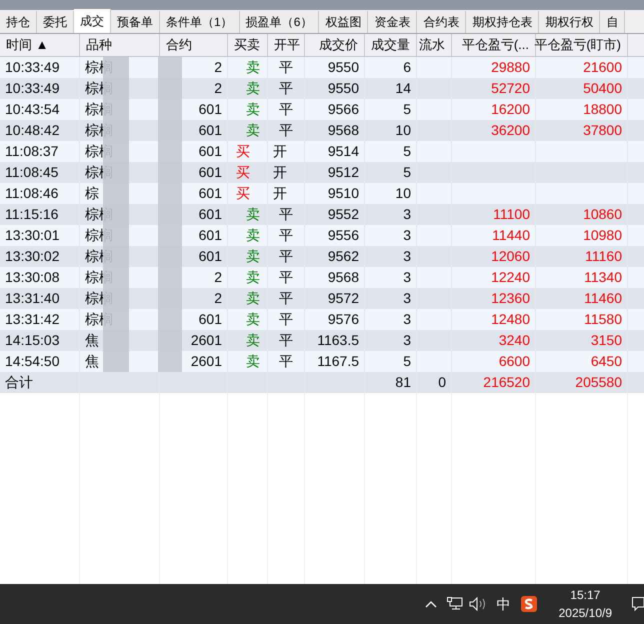 The image size is (644, 624). What do you see at coordinates (343, 22) in the screenshot?
I see `tab: 权益图` at bounding box center [343, 22].